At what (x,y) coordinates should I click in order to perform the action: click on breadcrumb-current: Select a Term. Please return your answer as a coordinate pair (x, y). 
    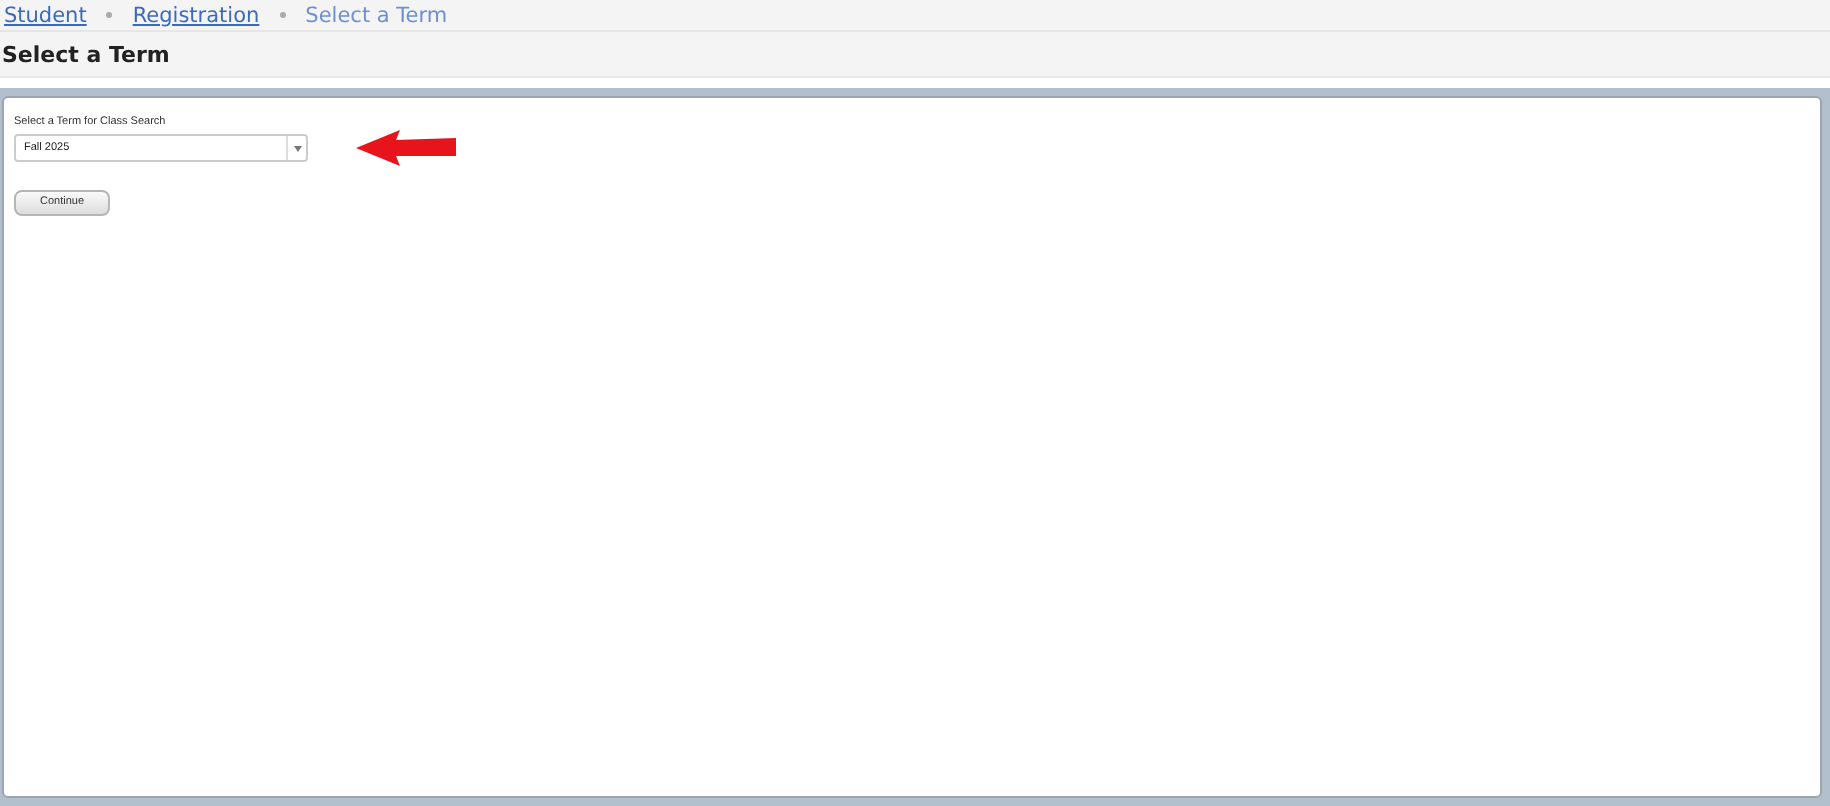
    Looking at the image, I should click on (376, 15).